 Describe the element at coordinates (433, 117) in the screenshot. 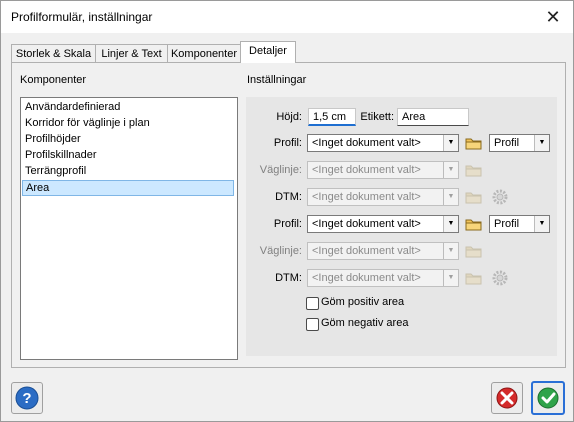

I see `etikett-field: Area` at that location.